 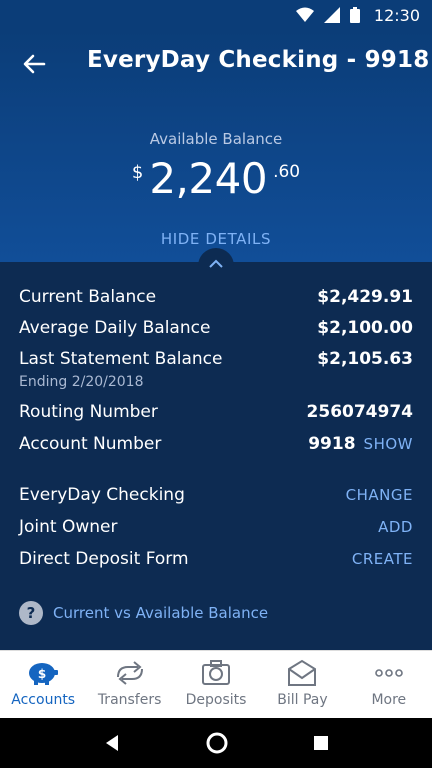 What do you see at coordinates (365, 328) in the screenshot?
I see `avg-daily-balance-value: $2,100.00` at bounding box center [365, 328].